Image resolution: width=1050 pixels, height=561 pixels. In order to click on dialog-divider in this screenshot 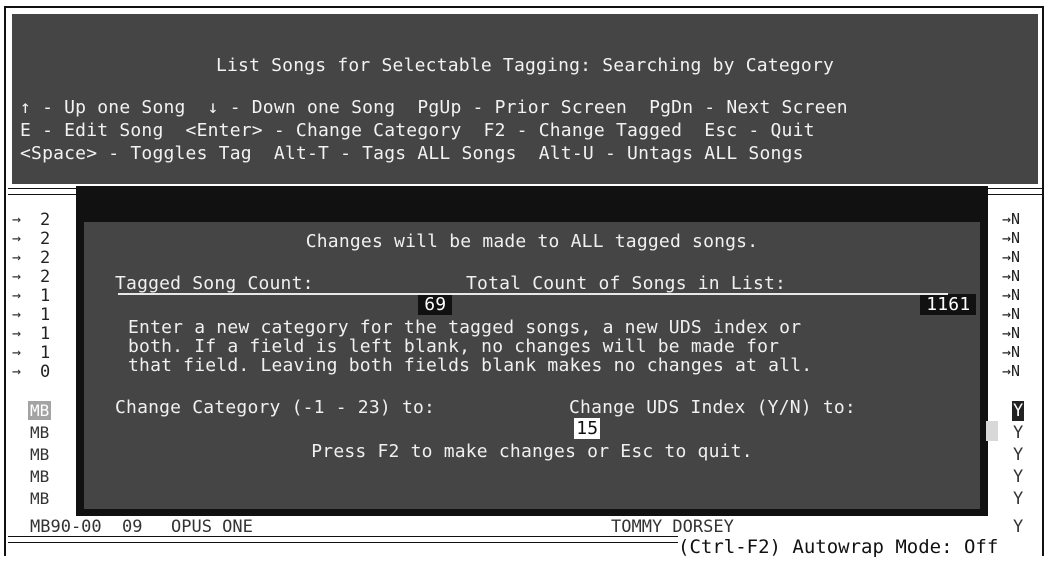, I will do `click(533, 294)`.